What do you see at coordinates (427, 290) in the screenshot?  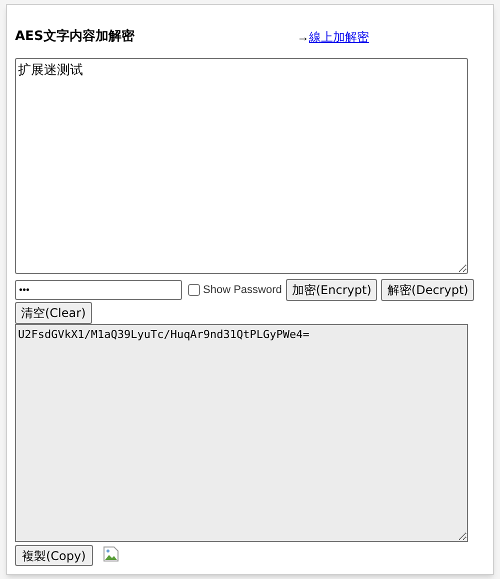 I see `decrypt-button: 解密(Decrypt)` at bounding box center [427, 290].